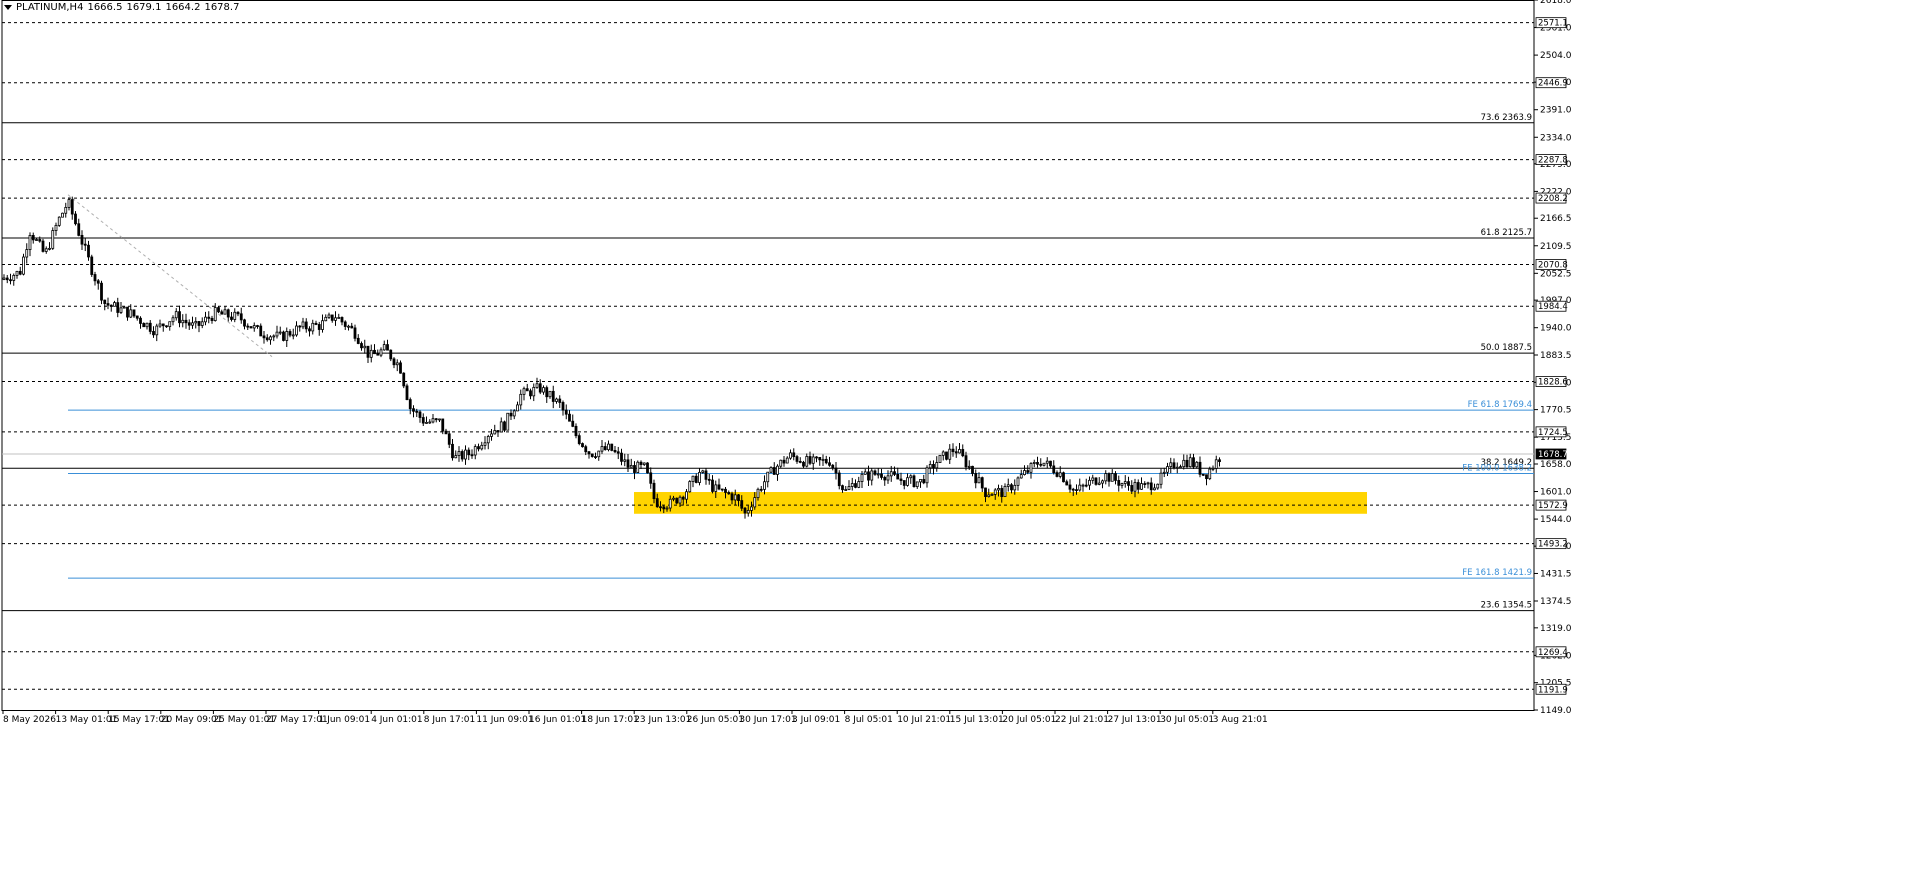  I want to click on collapse-triangle-icon, so click(8, 7).